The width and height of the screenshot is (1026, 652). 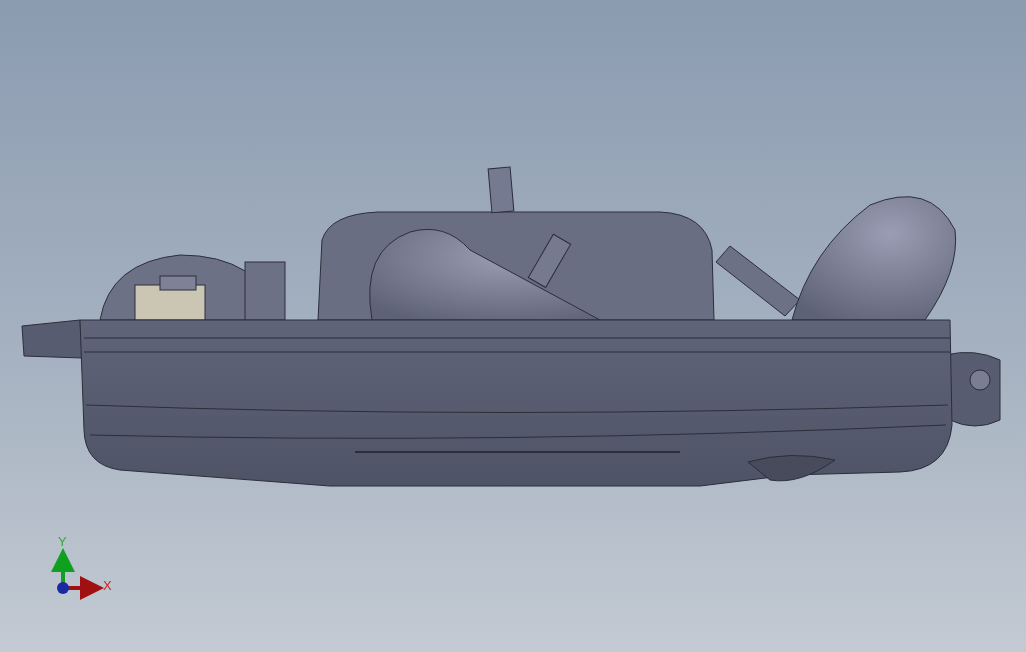 I want to click on origin-icon, so click(x=63, y=588).